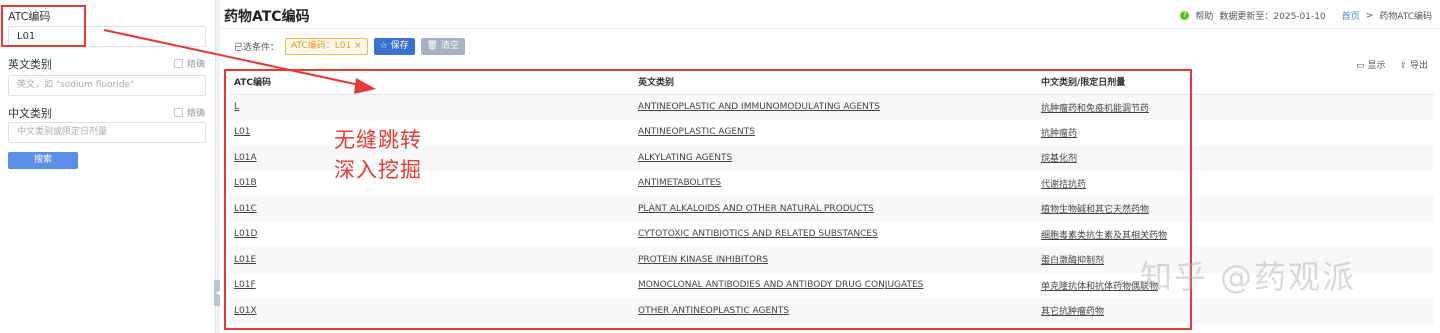  What do you see at coordinates (234, 58) in the screenshot?
I see `arrow-line` at bounding box center [234, 58].